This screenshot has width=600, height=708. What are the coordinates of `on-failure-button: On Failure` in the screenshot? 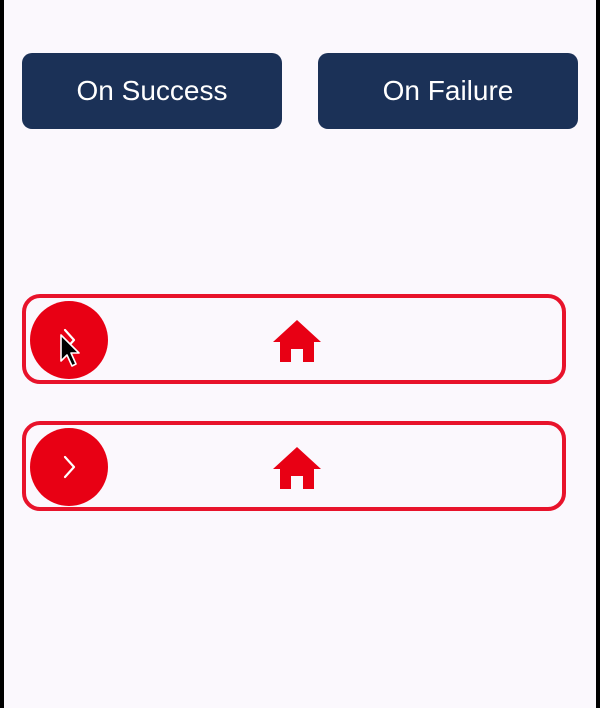 It's located at (448, 91).